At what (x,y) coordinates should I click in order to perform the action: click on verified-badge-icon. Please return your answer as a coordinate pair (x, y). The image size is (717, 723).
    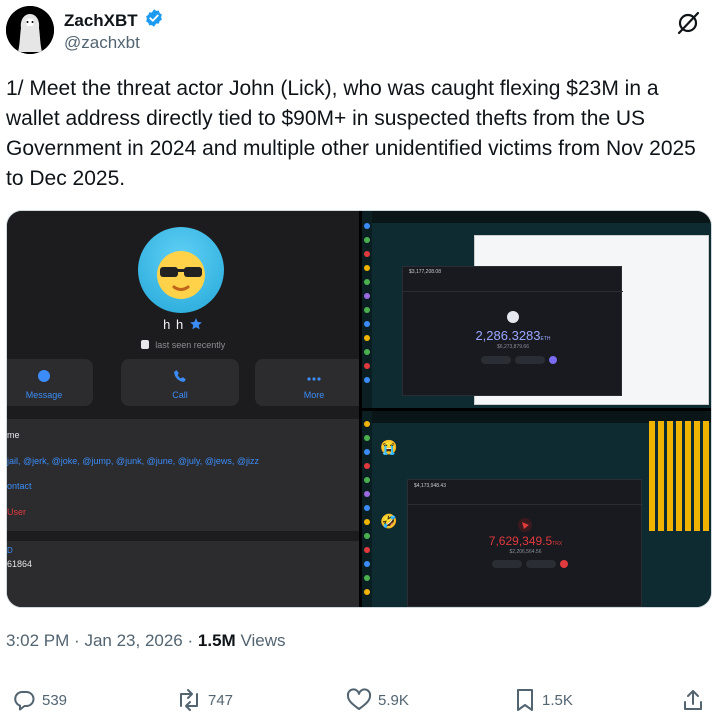
    Looking at the image, I should click on (154, 20).